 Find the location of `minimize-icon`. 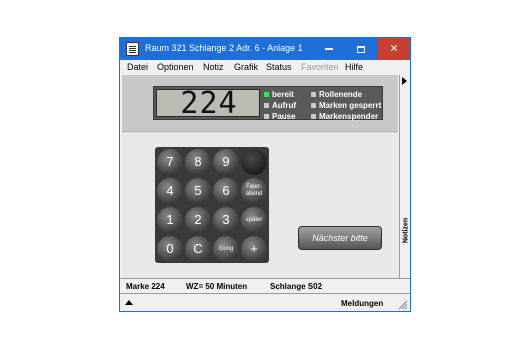

minimize-icon is located at coordinates (329, 49).